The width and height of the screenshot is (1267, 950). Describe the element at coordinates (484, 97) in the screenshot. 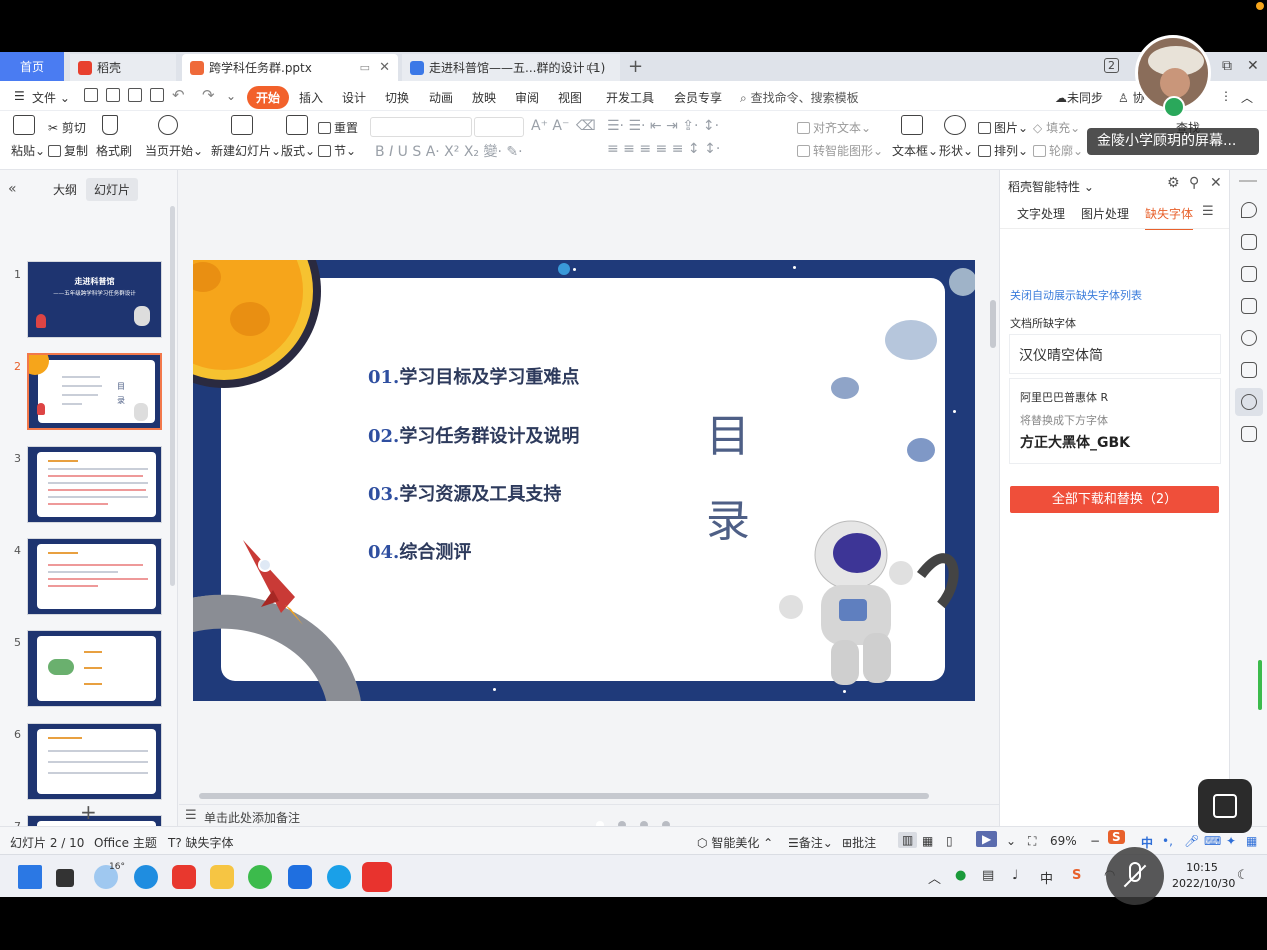

I see `menu-slideshow: 放映` at that location.